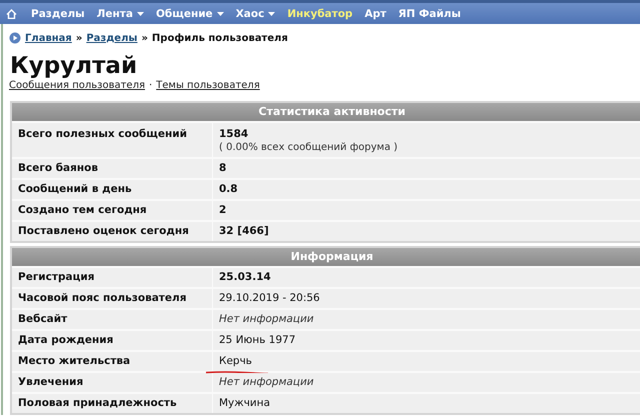 The image size is (640, 418). Describe the element at coordinates (112, 319) in the screenshot. I see `field-label: Вебсайт` at that location.